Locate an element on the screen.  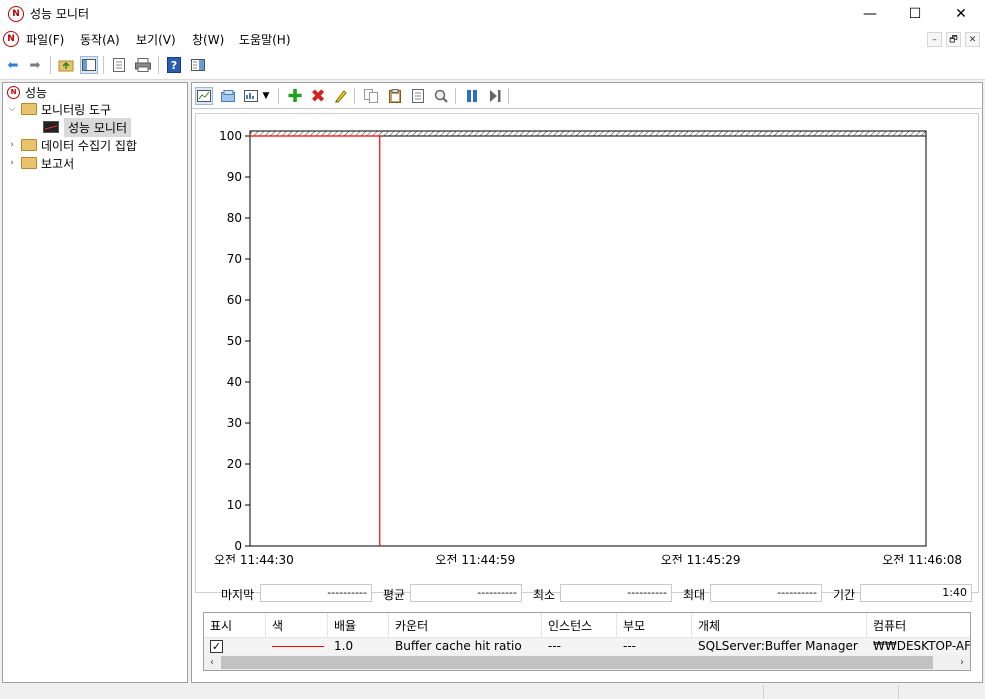
maximize-button: ☐ is located at coordinates (915, 14).